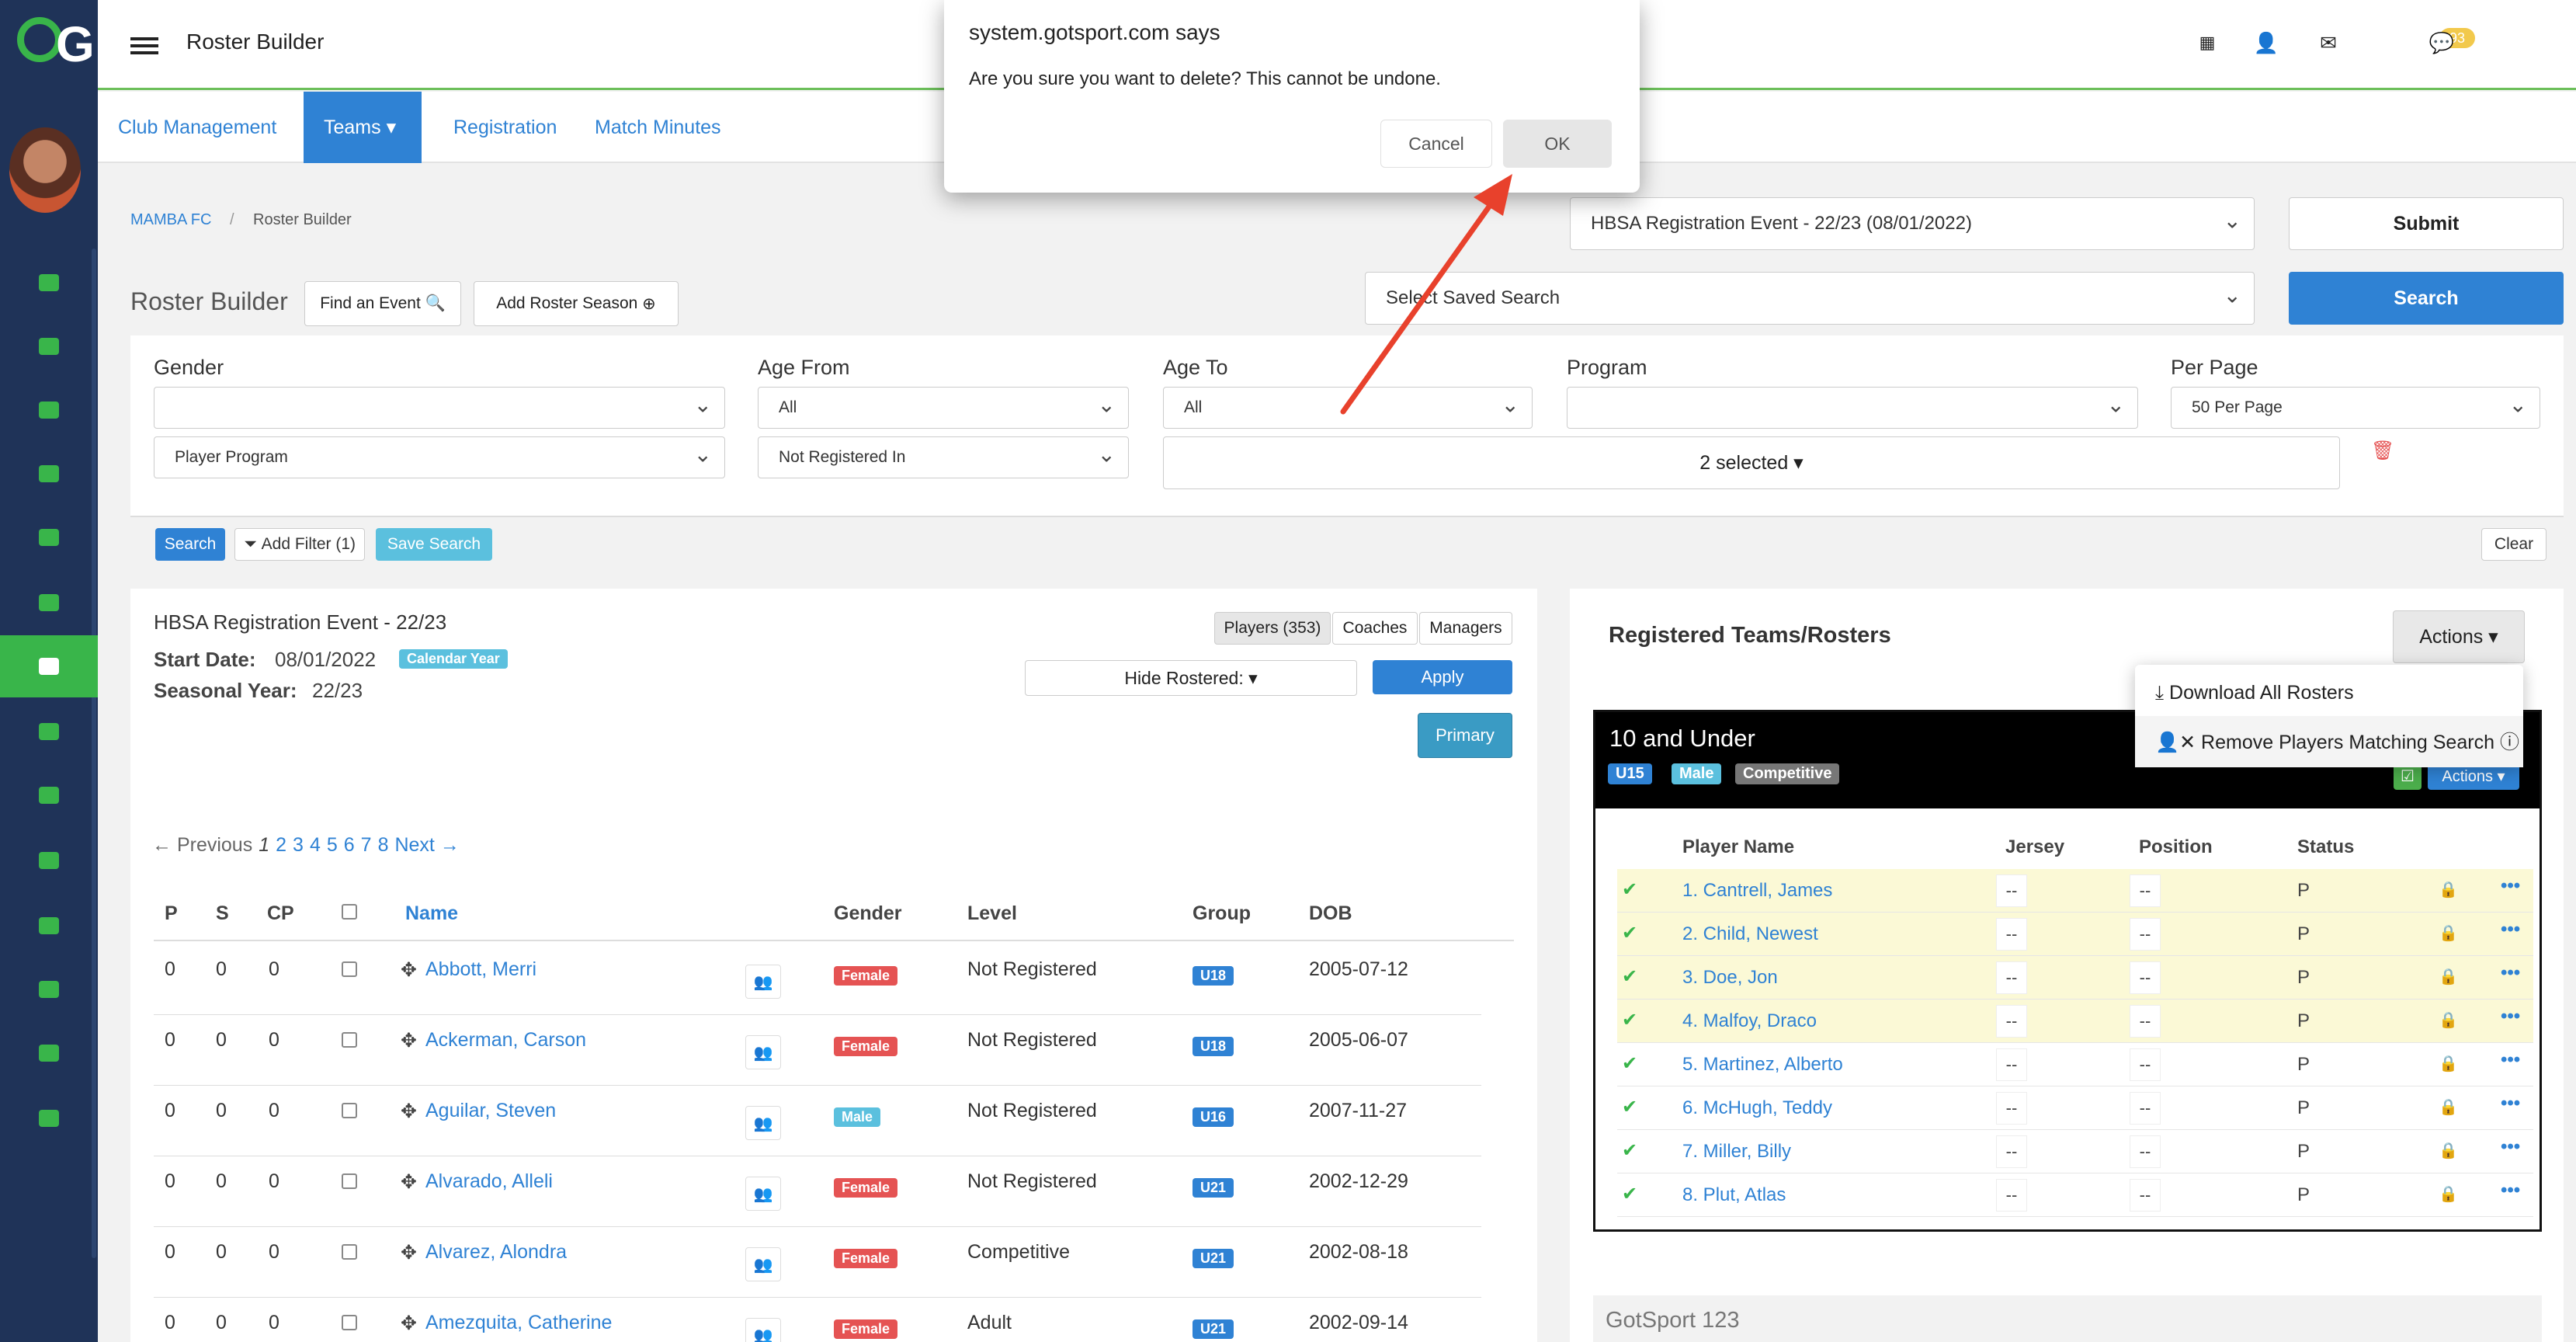 Image resolution: width=2576 pixels, height=1342 pixels. Describe the element at coordinates (298, 845) in the screenshot. I see `pagination-page: 3` at that location.